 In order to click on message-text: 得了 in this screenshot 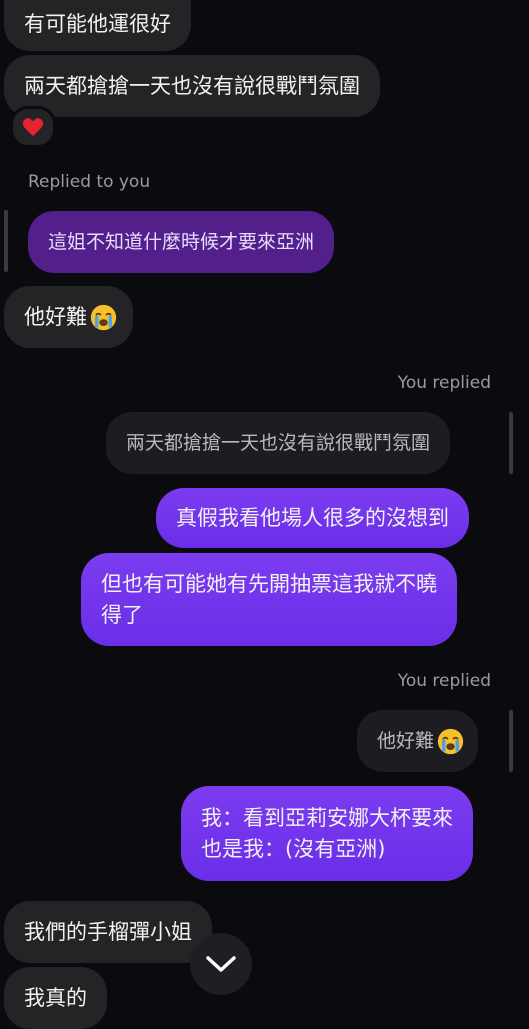, I will do `click(122, 614)`.